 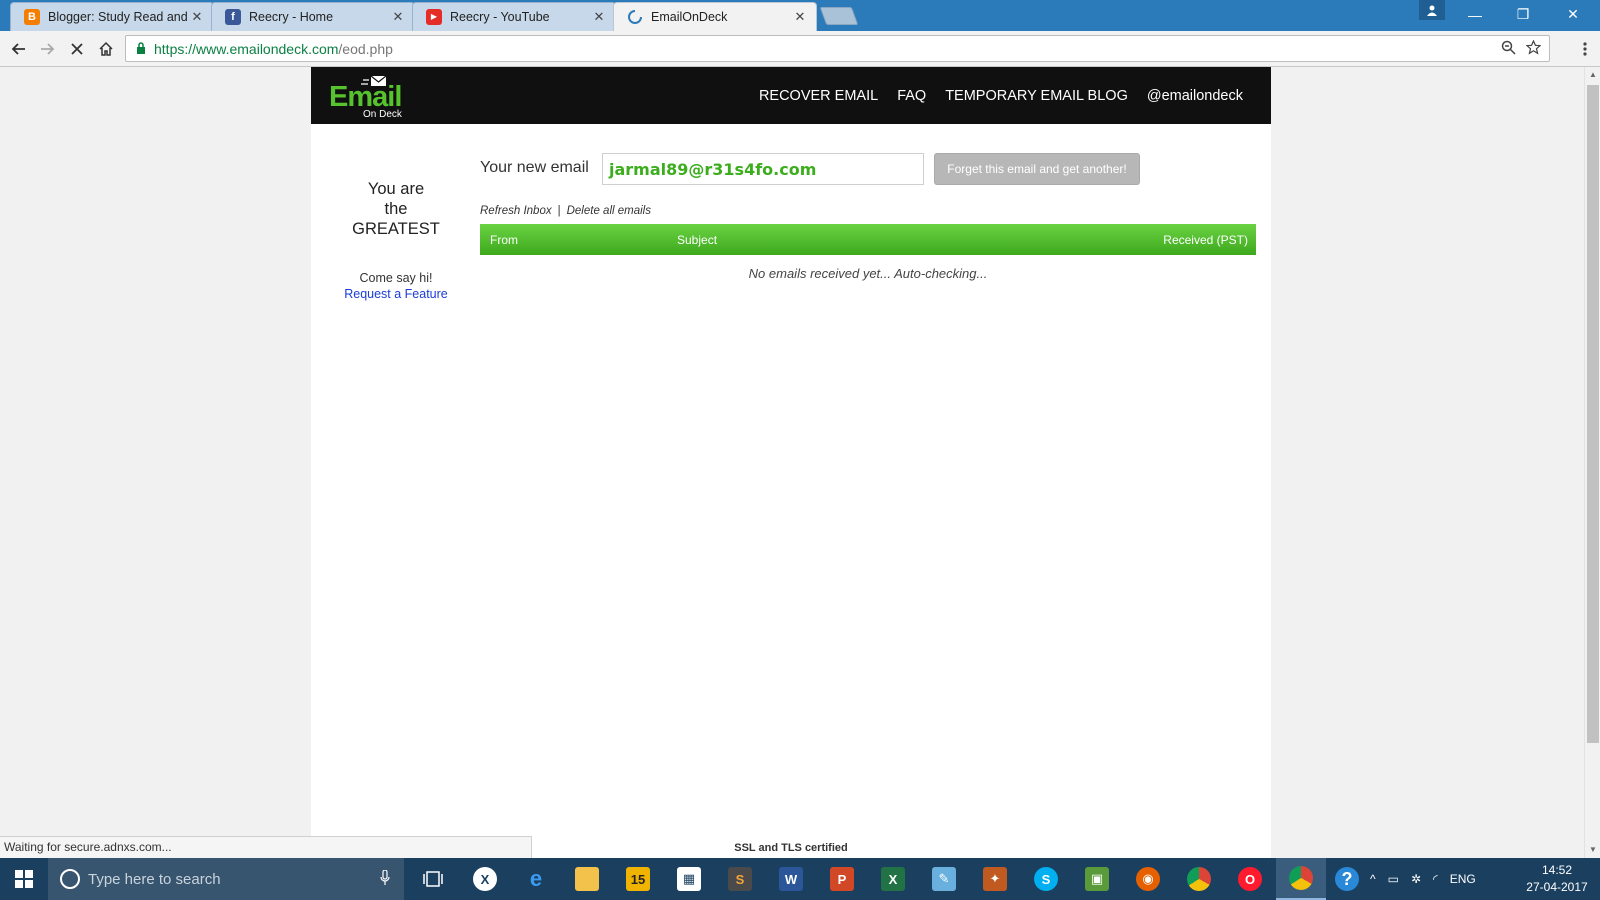 What do you see at coordinates (842, 879) in the screenshot?
I see `powerpoint-icon: P` at bounding box center [842, 879].